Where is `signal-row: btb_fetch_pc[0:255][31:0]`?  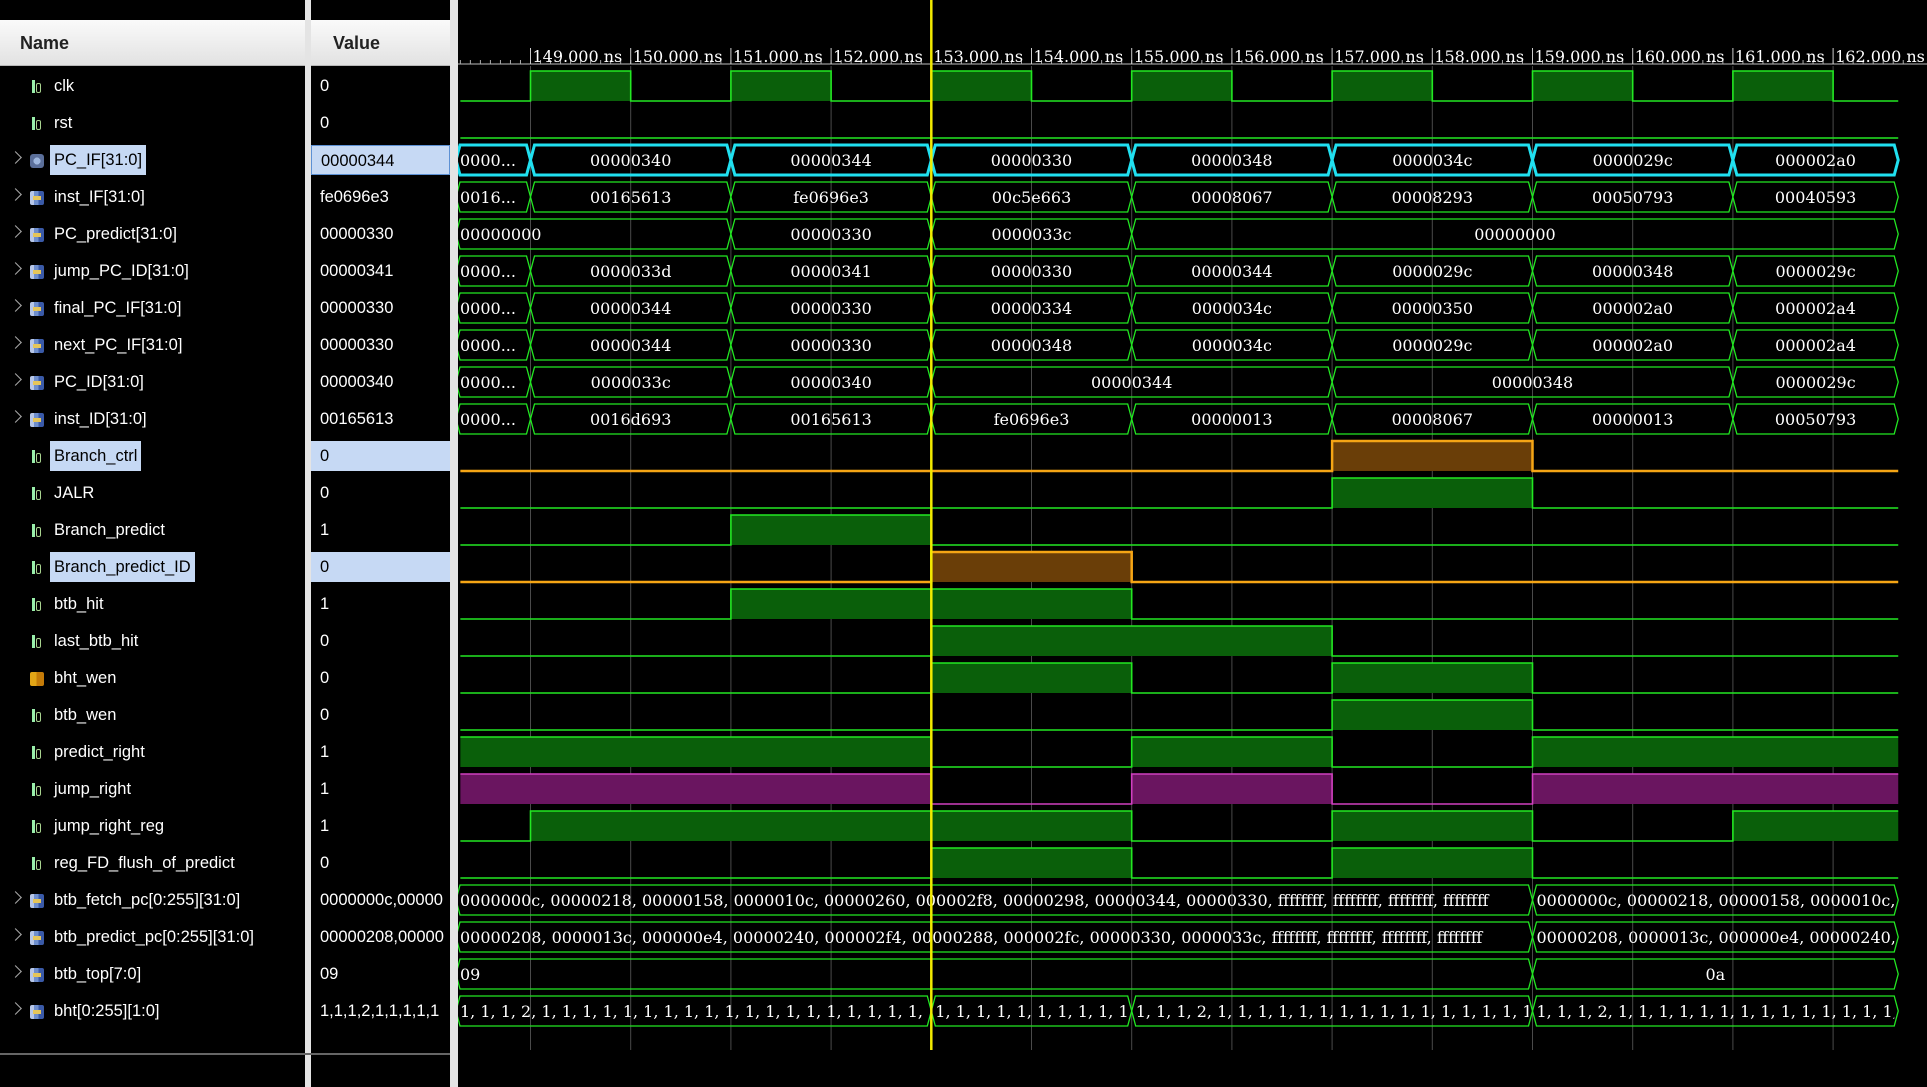 signal-row: btb_fetch_pc[0:255][31:0] is located at coordinates (152, 900).